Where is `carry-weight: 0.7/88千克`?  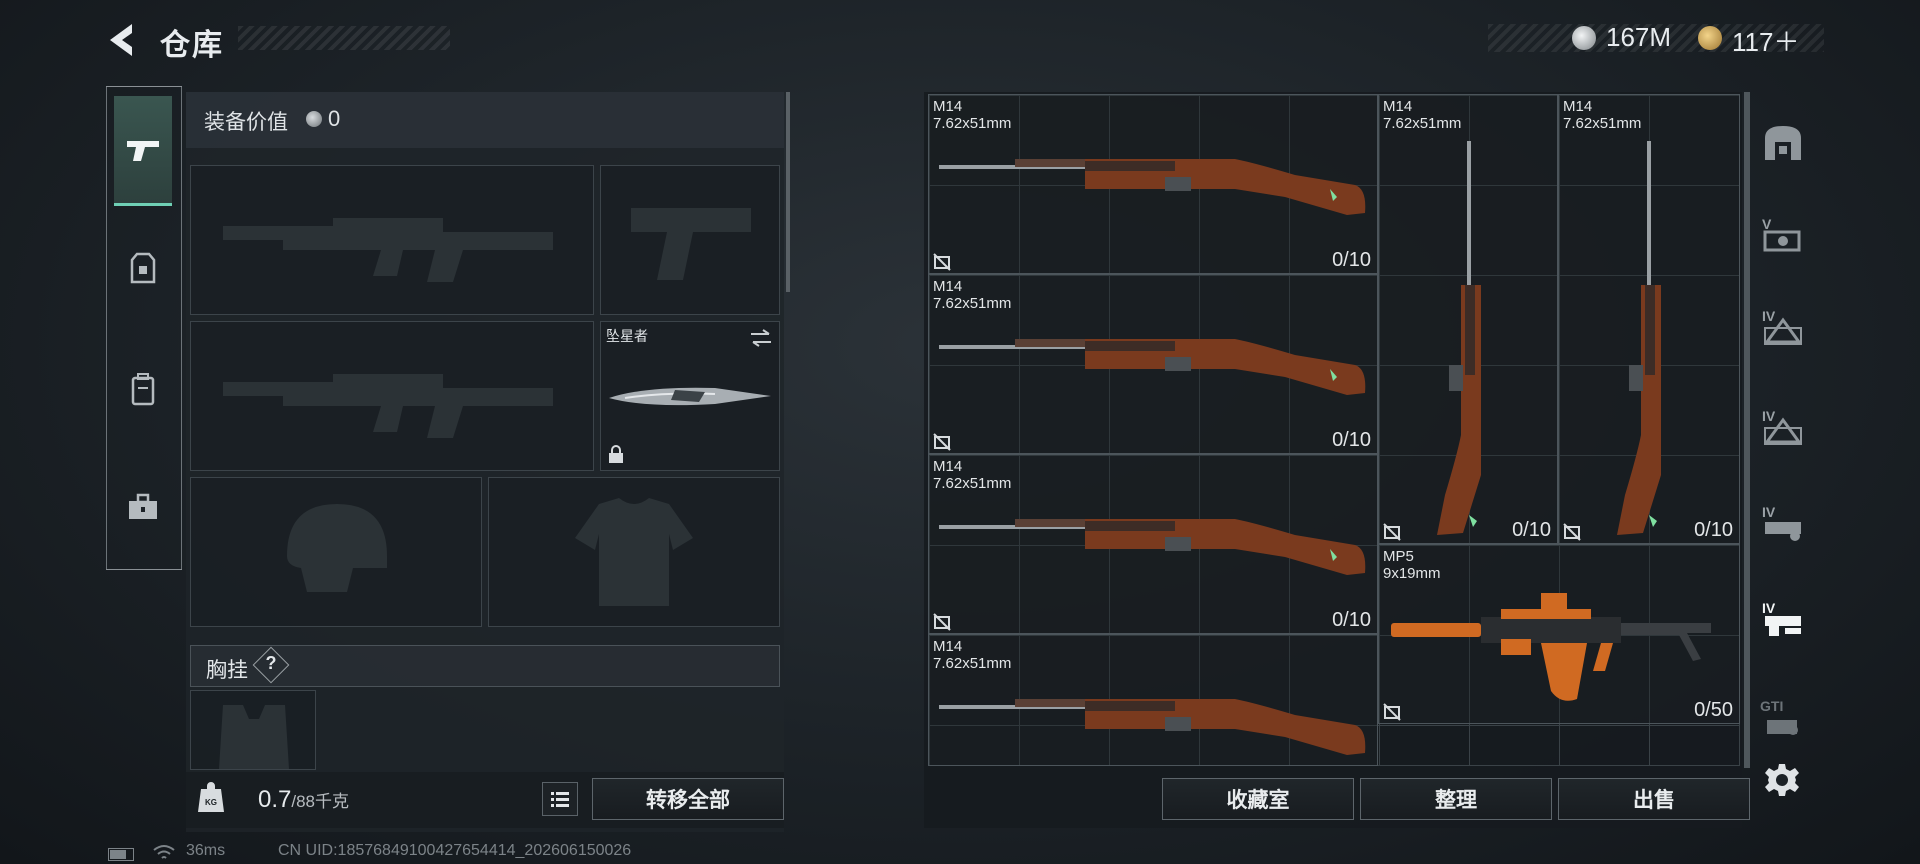
carry-weight: 0.7/88千克 is located at coordinates (303, 800).